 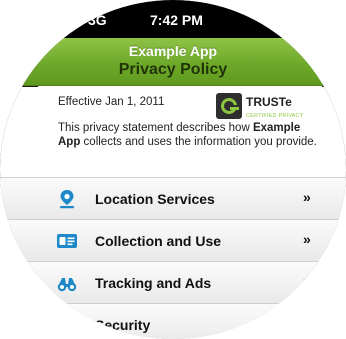 What do you see at coordinates (153, 283) in the screenshot?
I see `menu-item-label: Tracking and Ads` at bounding box center [153, 283].